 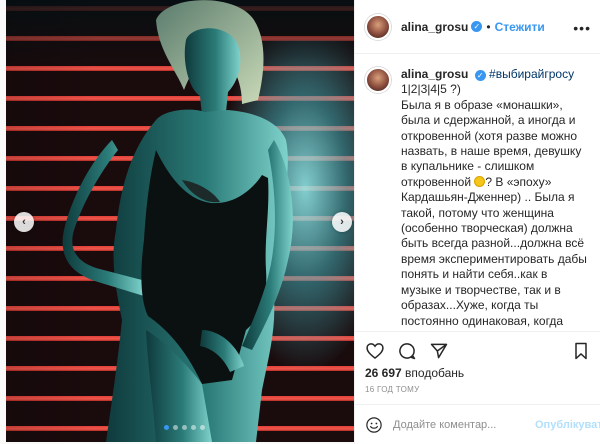 I want to click on emoji-icon, so click(x=374, y=425).